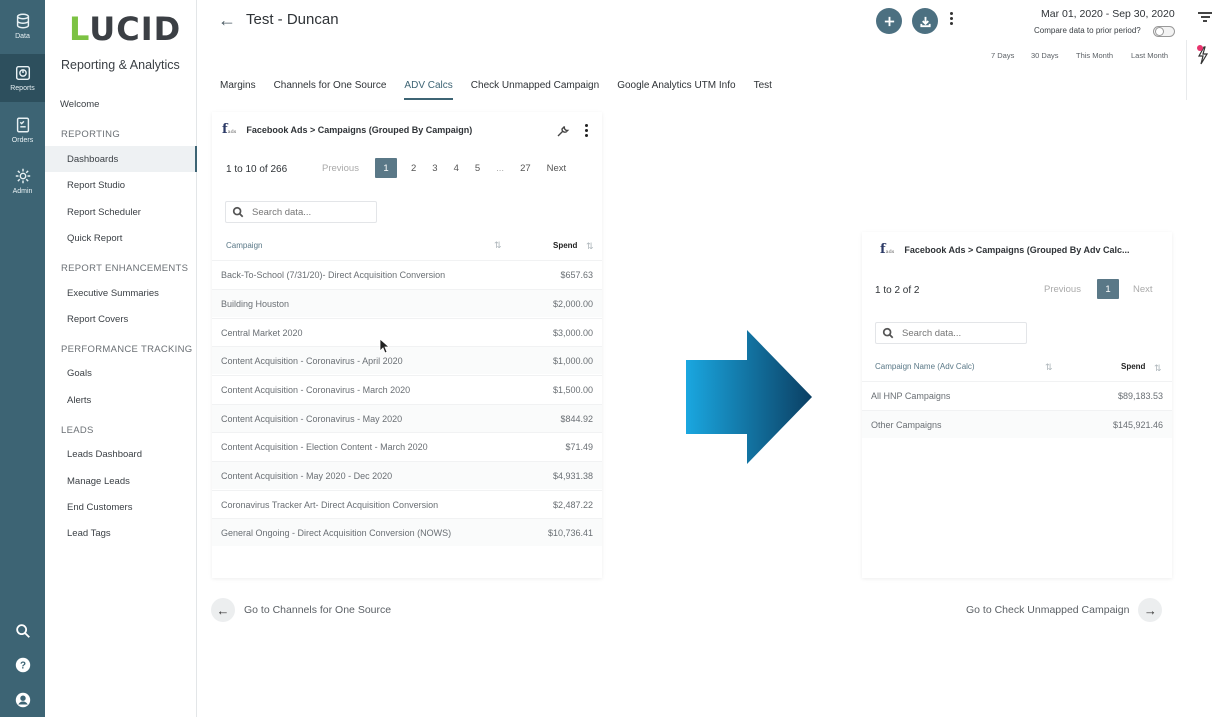 This screenshot has width=1220, height=717. What do you see at coordinates (1205, 18) in the screenshot?
I see `filter-icon` at bounding box center [1205, 18].